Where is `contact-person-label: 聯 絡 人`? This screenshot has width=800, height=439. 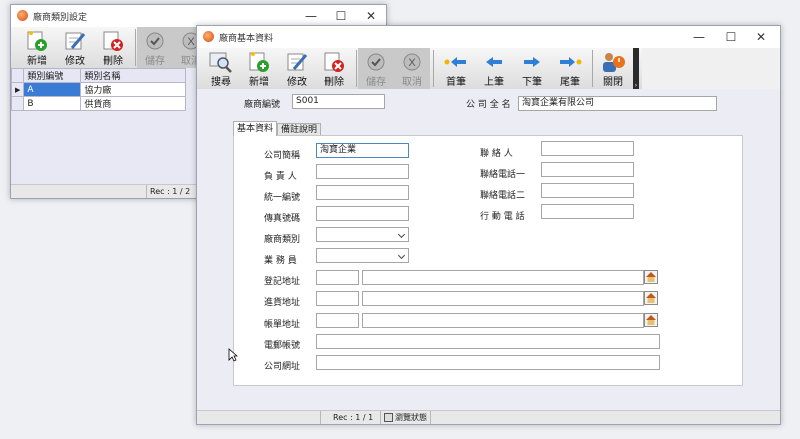 contact-person-label: 聯 絡 人 is located at coordinates (496, 154).